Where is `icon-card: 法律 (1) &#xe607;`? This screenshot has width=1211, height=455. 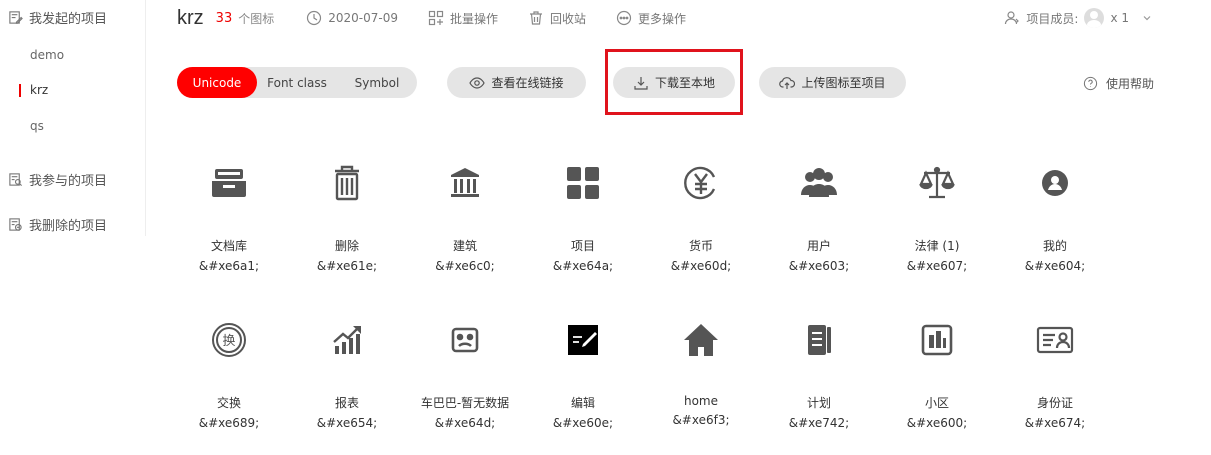 icon-card: 法律 (1) &#xe607; is located at coordinates (937, 218).